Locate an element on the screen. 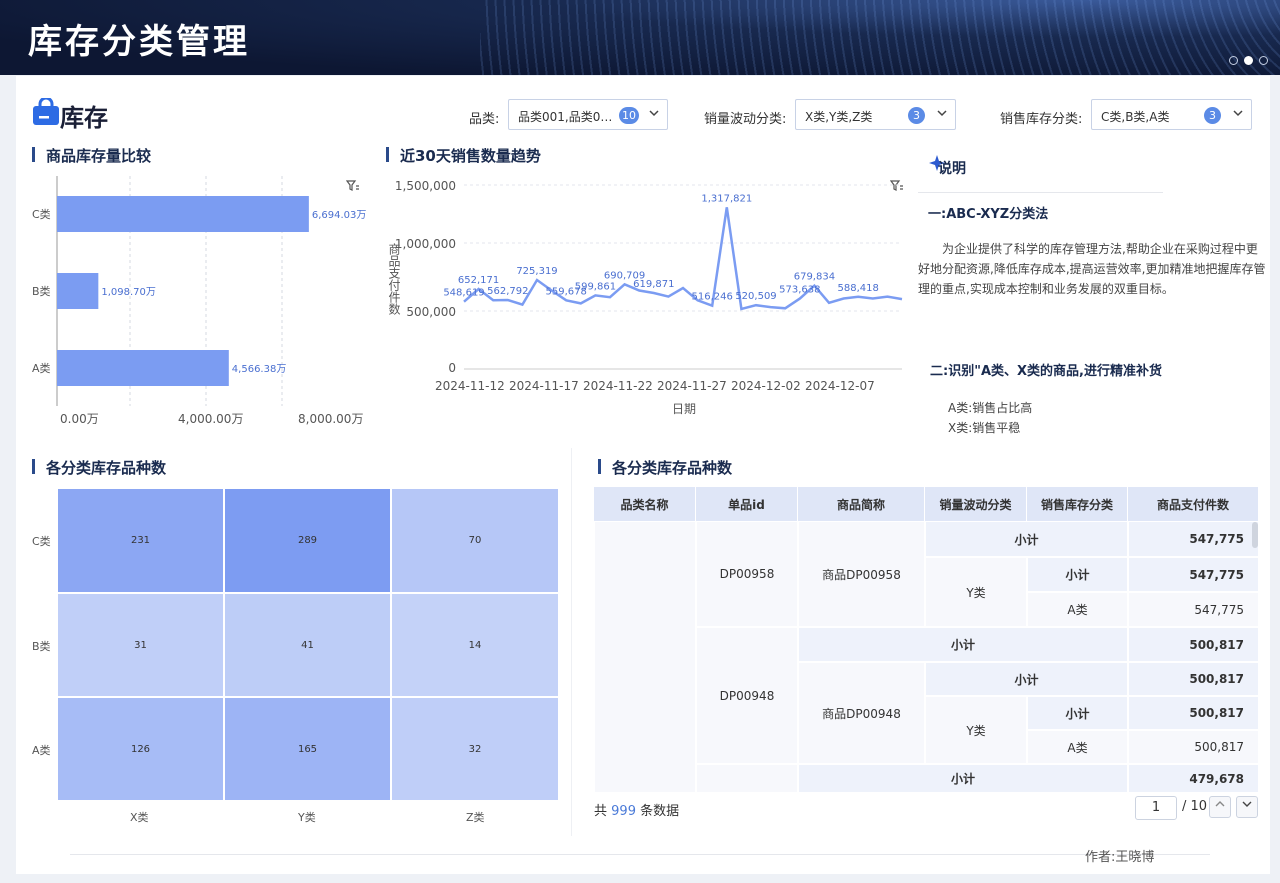  trend-data-label: 679,834 is located at coordinates (814, 277).